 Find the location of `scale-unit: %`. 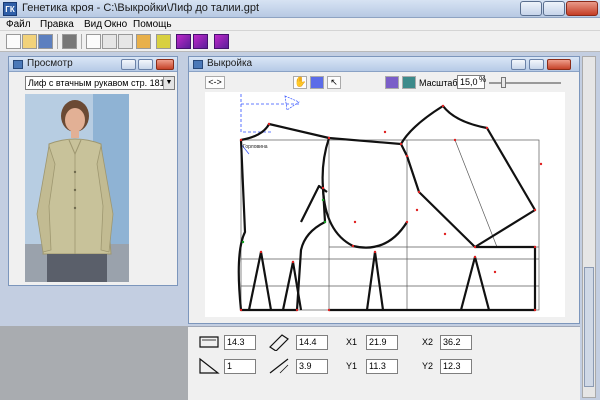

scale-unit: % is located at coordinates (483, 79).